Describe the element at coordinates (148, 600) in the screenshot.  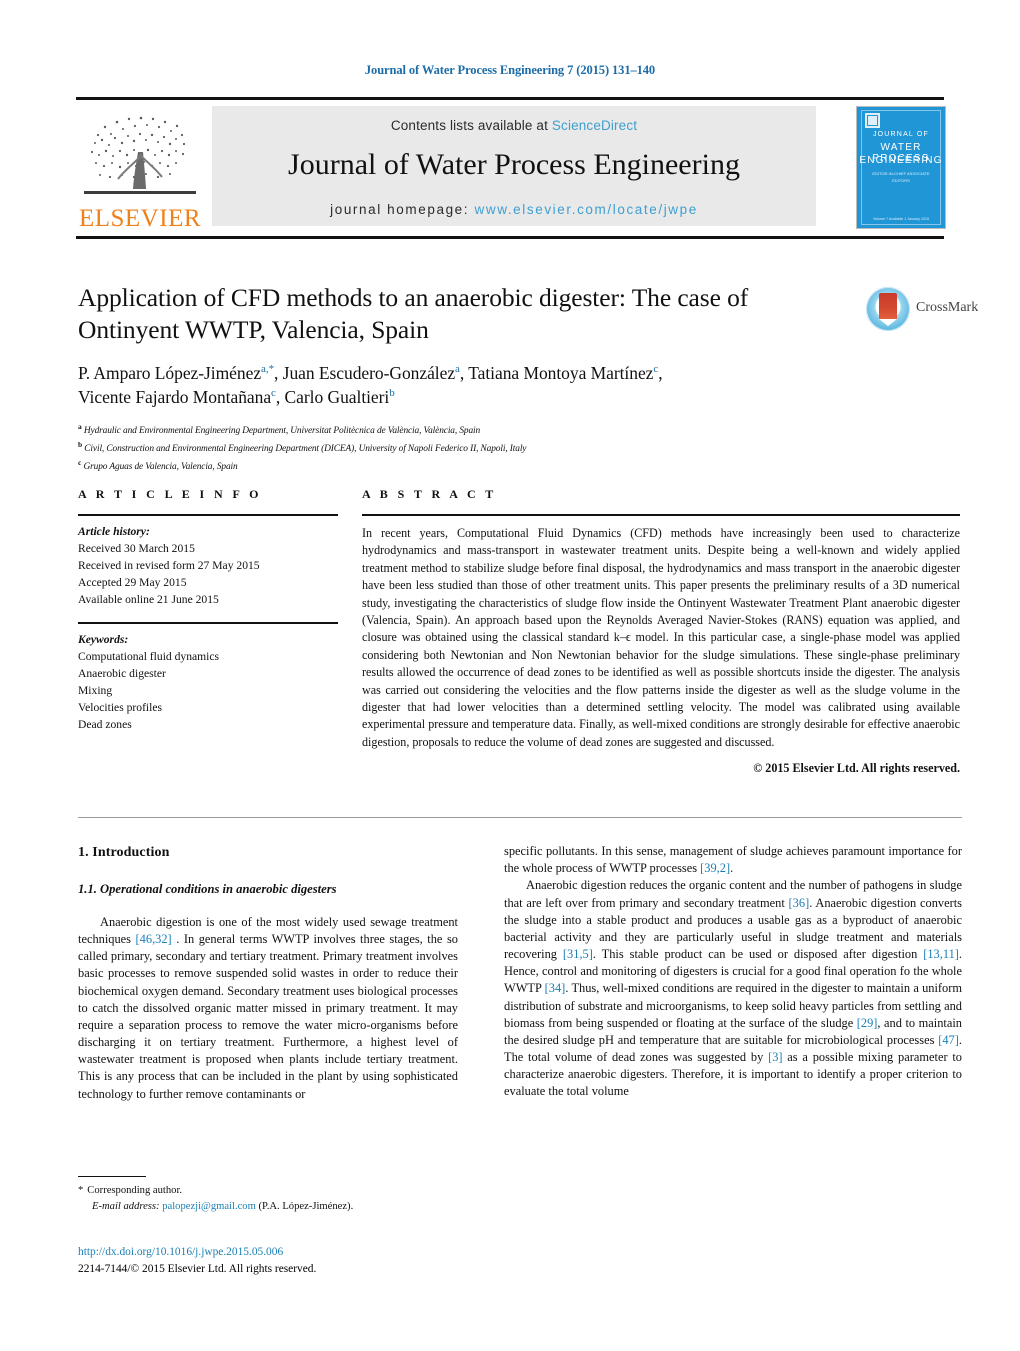
I see `history-item: Available online 21 June 2015` at that location.